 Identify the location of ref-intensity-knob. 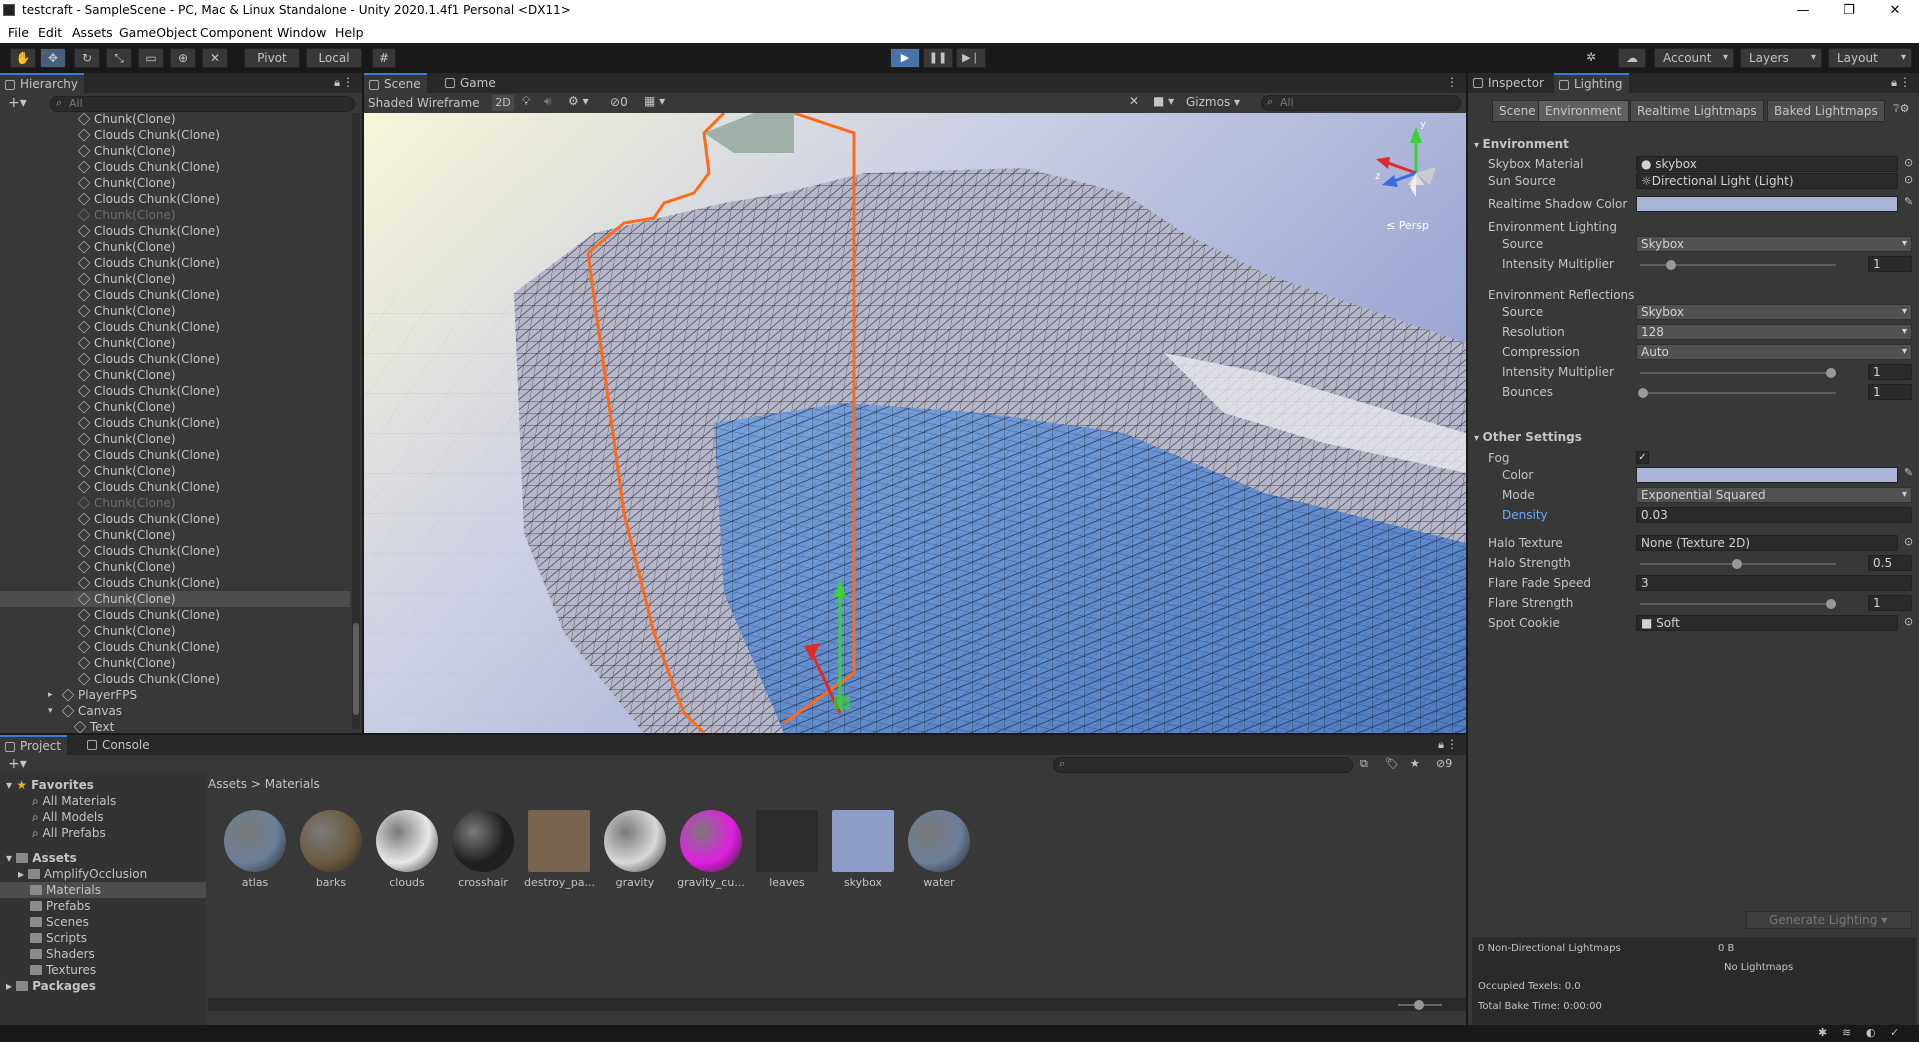
(1831, 373).